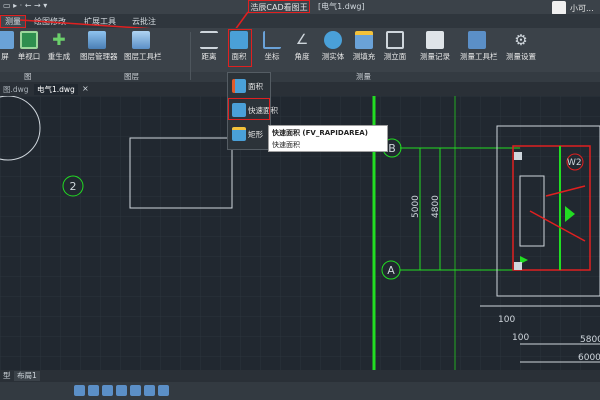  I want to click on coordinate-icon, so click(272, 40).